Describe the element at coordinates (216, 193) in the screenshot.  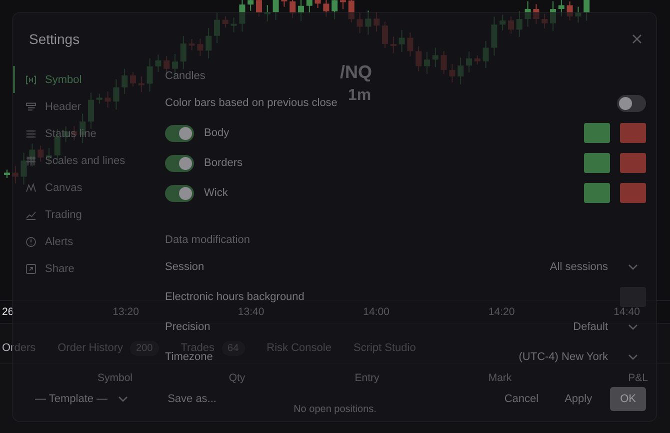
I see `setting-label: Wick` at that location.